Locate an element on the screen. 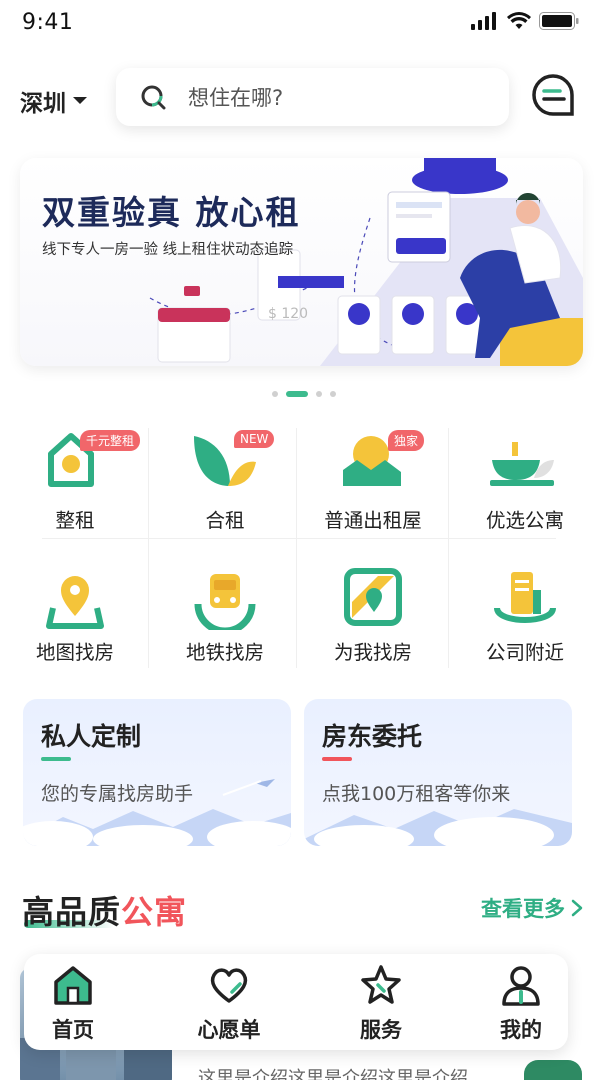 This screenshot has width=607, height=1080. heart-icon is located at coordinates (229, 985).